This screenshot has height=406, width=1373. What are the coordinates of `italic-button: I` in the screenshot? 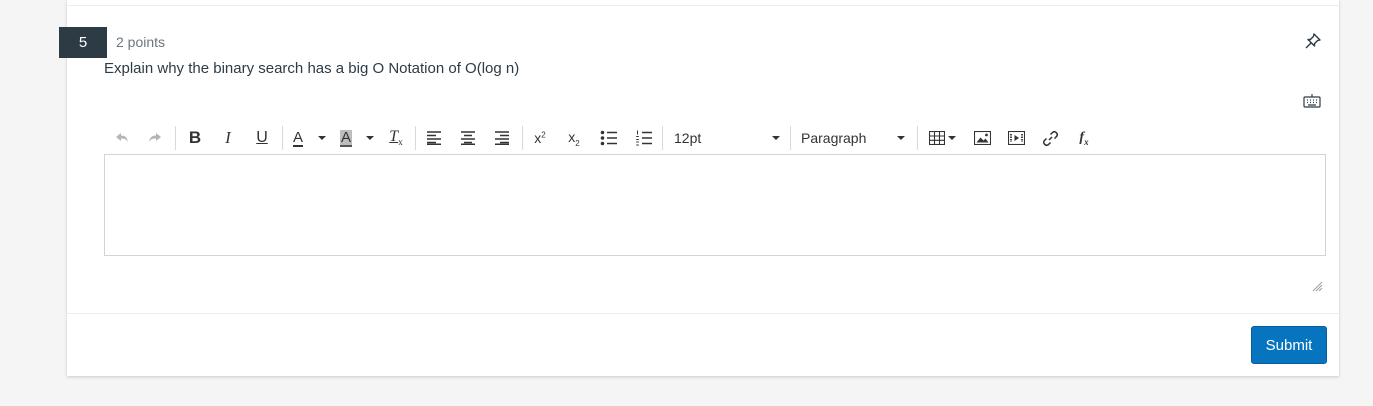 It's located at (228, 138).